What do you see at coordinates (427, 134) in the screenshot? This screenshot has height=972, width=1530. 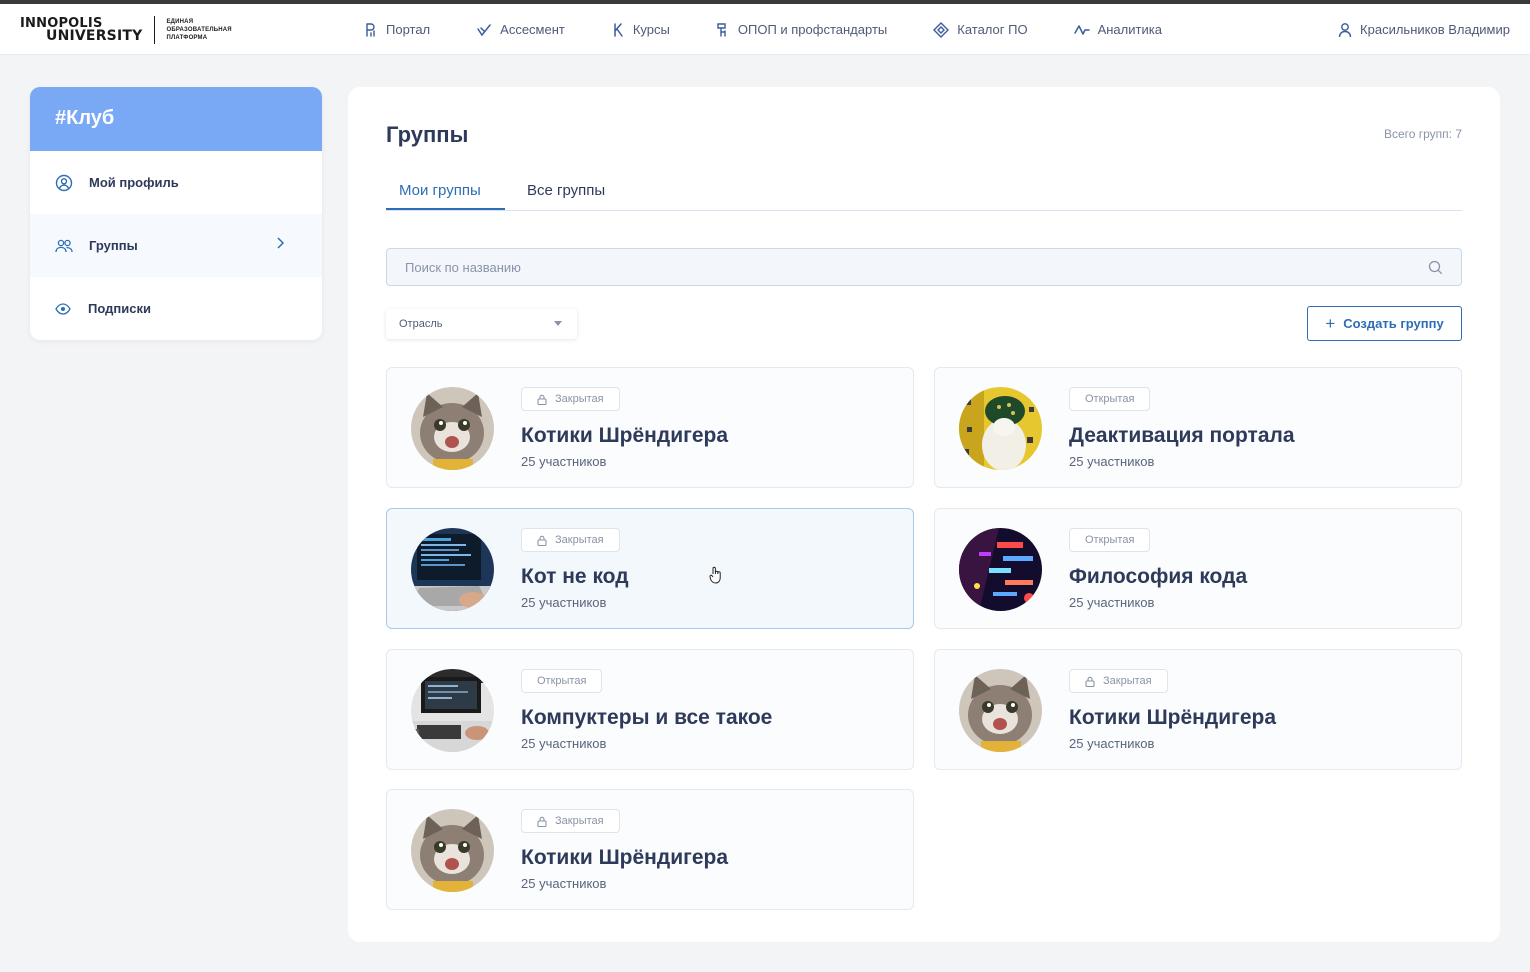 I see `page-title: Группы` at bounding box center [427, 134].